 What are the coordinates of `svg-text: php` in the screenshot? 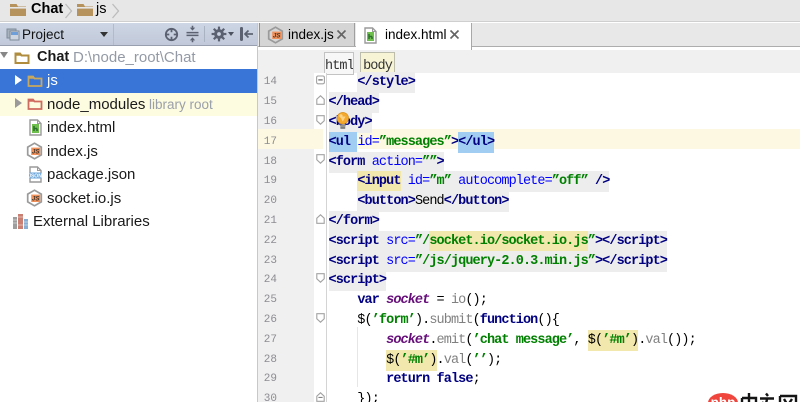 It's located at (723, 398).